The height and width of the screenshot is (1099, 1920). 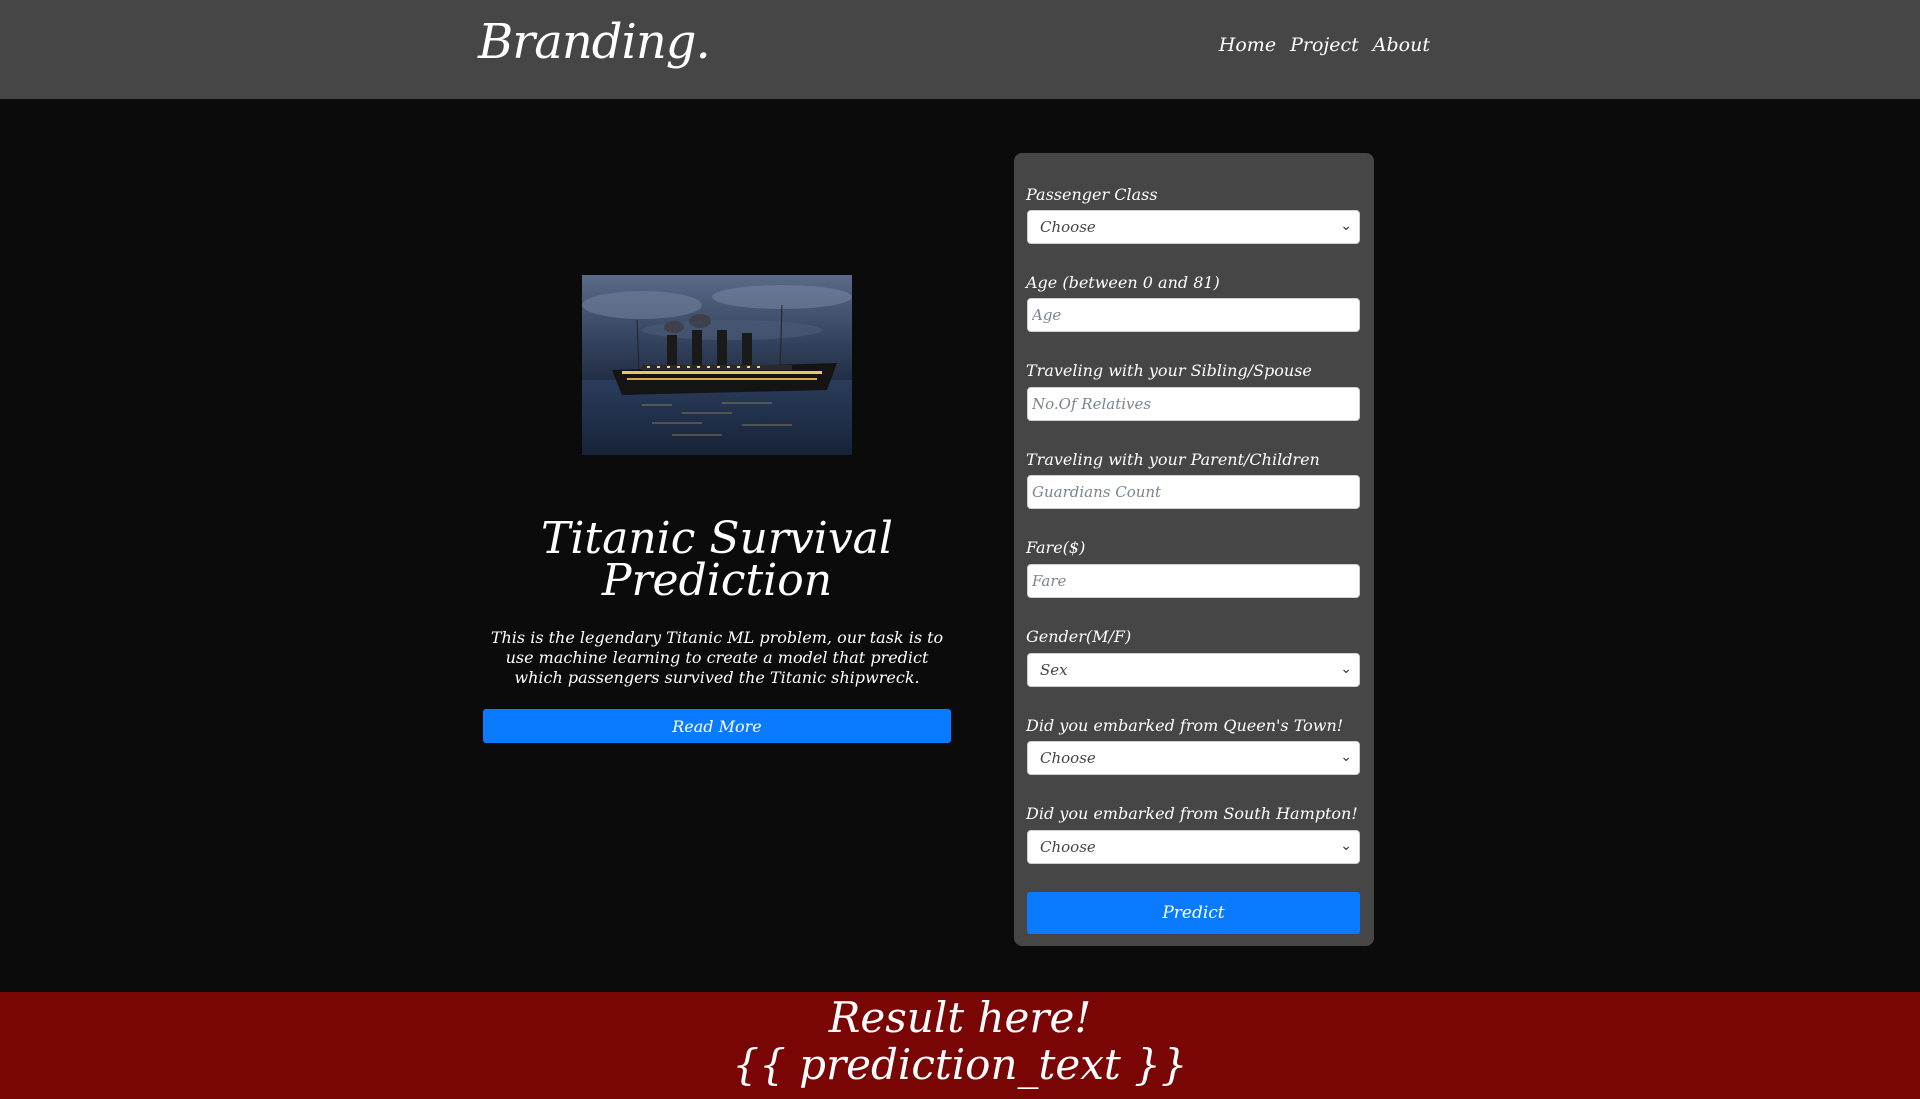 I want to click on nav-link-about: About, so click(x=1401, y=45).